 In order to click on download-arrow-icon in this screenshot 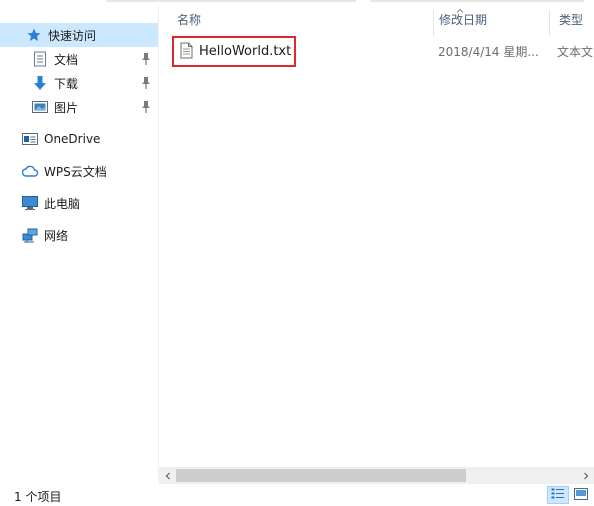, I will do `click(40, 83)`.